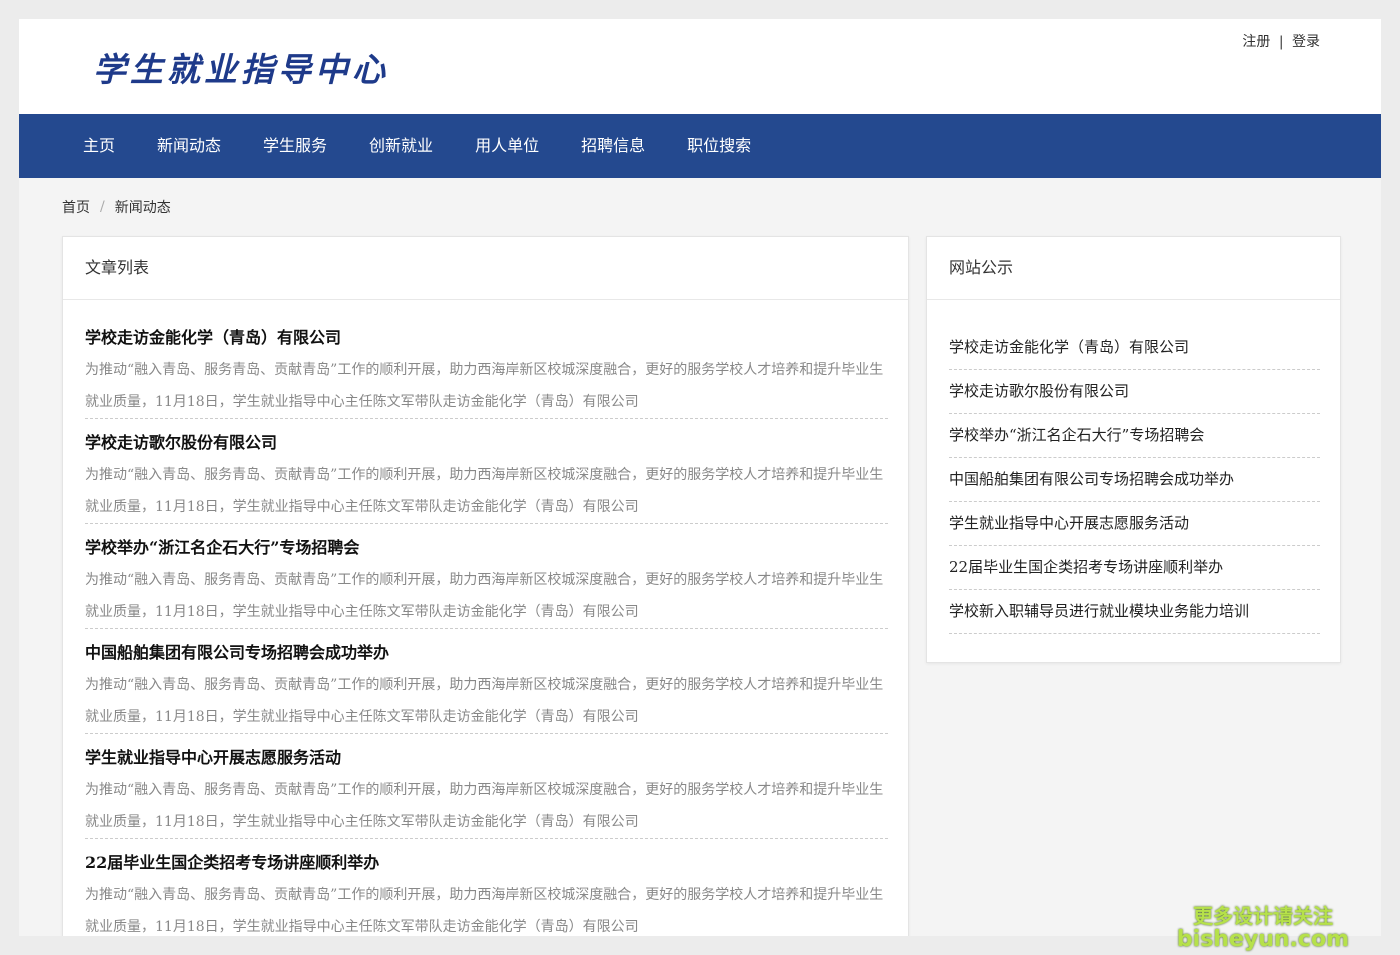 The height and width of the screenshot is (955, 1400). What do you see at coordinates (1134, 612) in the screenshot?
I see `notice-item: 学校新入职辅导员进行就业模块业务能力培训` at bounding box center [1134, 612].